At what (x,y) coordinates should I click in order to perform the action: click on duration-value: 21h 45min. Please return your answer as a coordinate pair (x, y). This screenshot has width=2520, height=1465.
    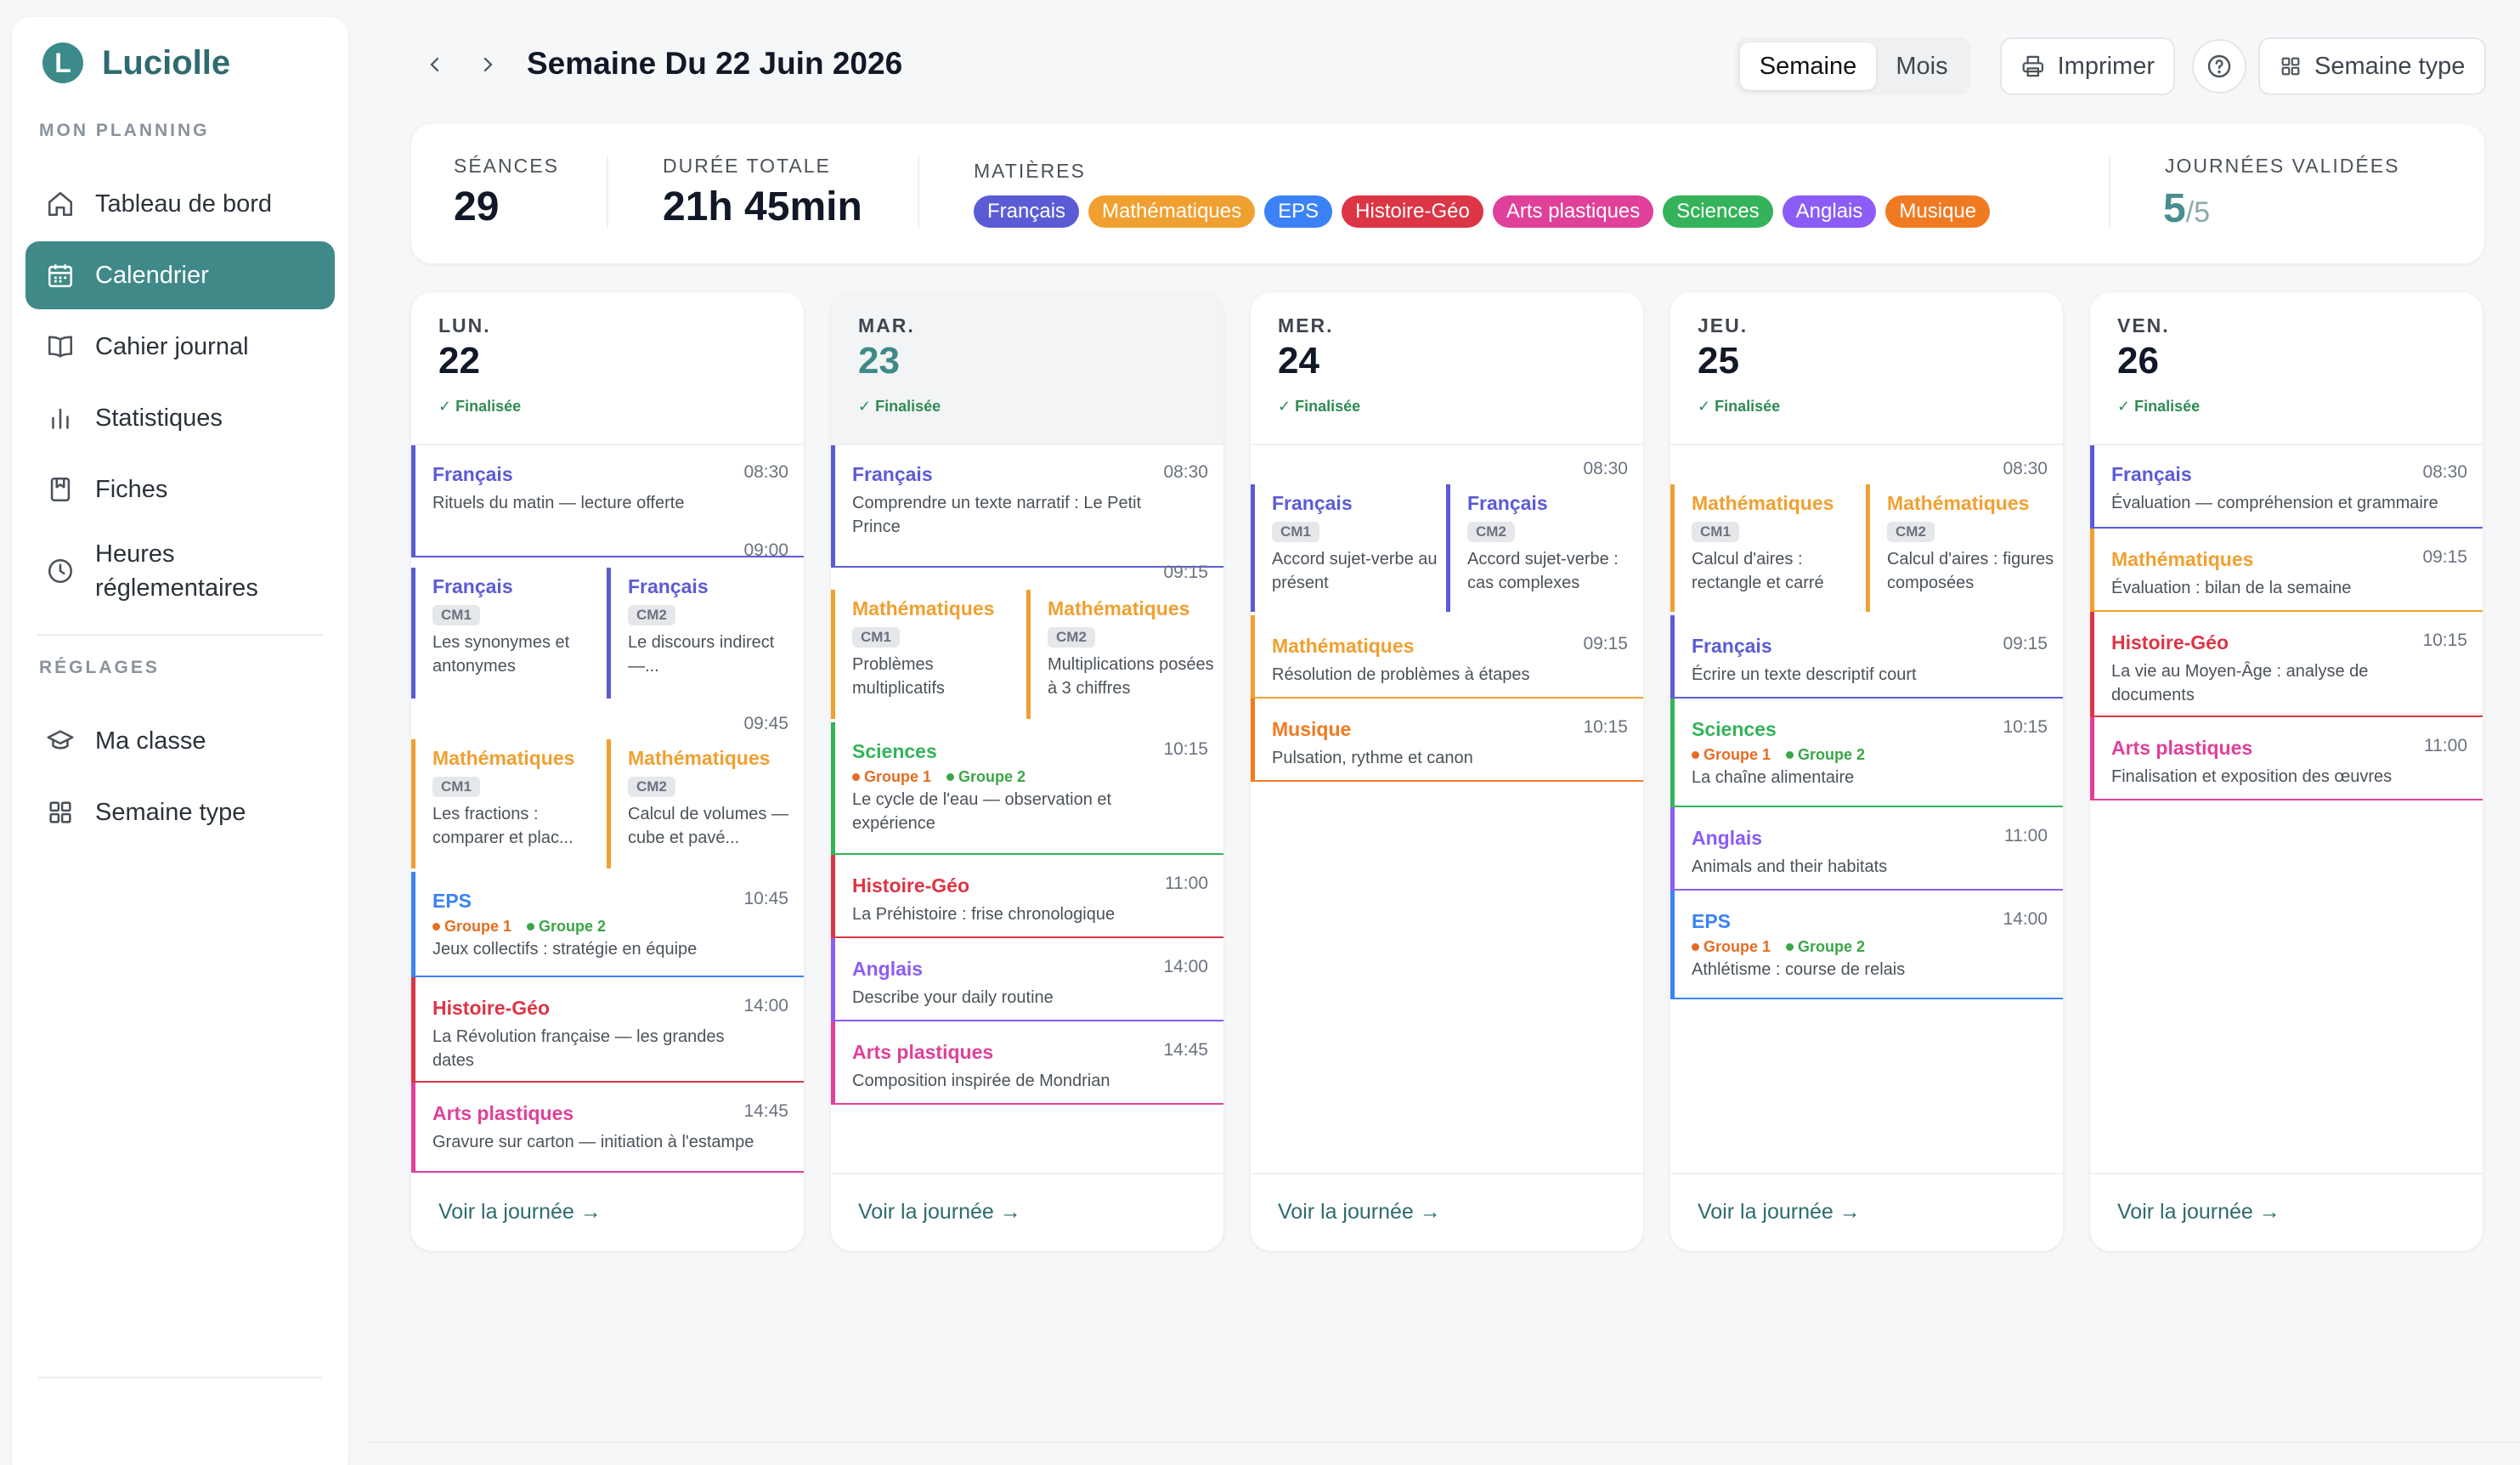
    Looking at the image, I should click on (763, 206).